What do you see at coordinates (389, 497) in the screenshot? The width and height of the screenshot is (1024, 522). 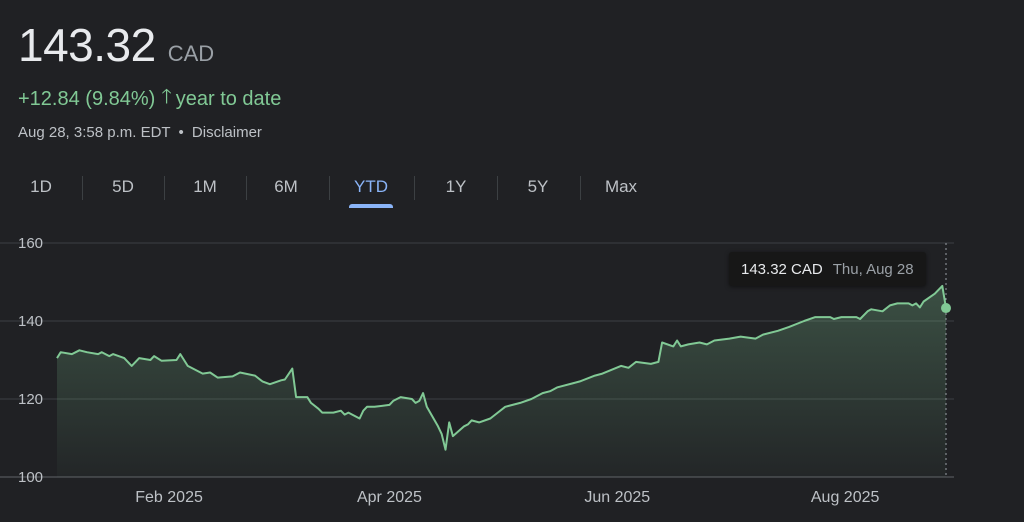 I see `x-tick-label: Apr 2025` at bounding box center [389, 497].